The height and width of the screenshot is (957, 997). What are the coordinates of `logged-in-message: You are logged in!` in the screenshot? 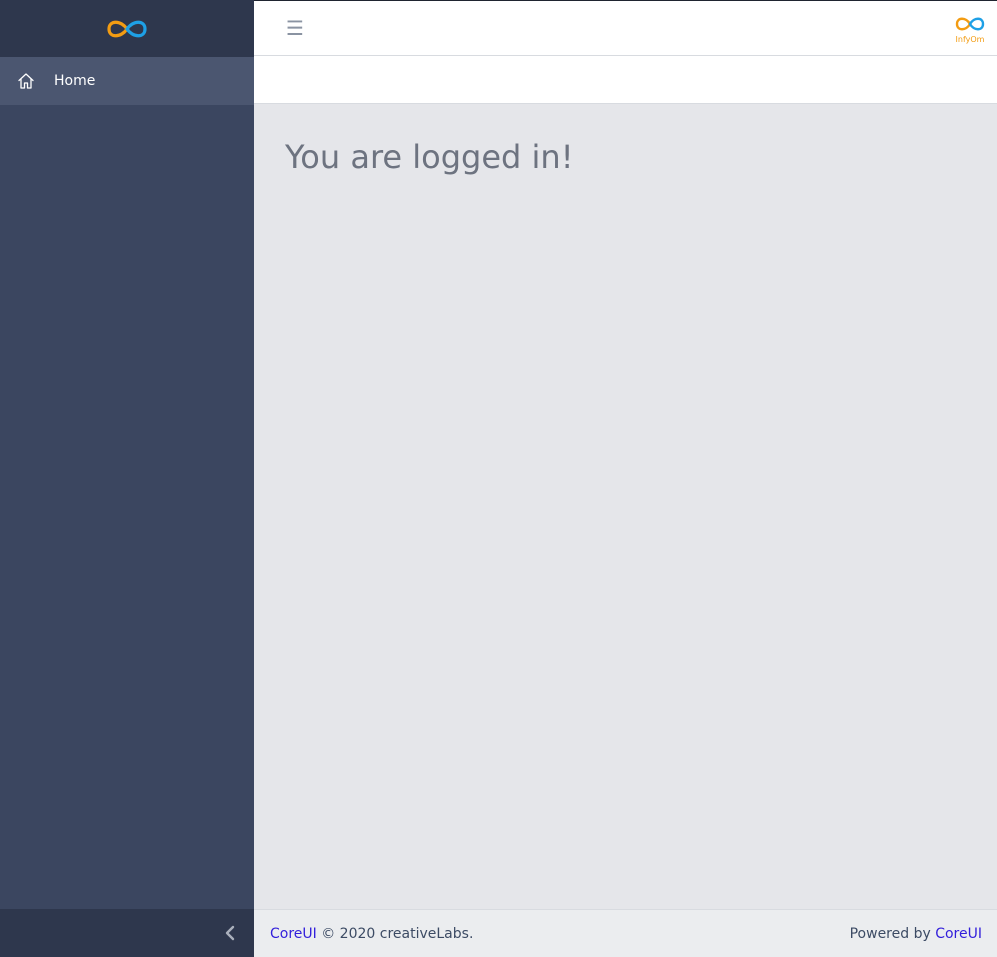 It's located at (429, 157).